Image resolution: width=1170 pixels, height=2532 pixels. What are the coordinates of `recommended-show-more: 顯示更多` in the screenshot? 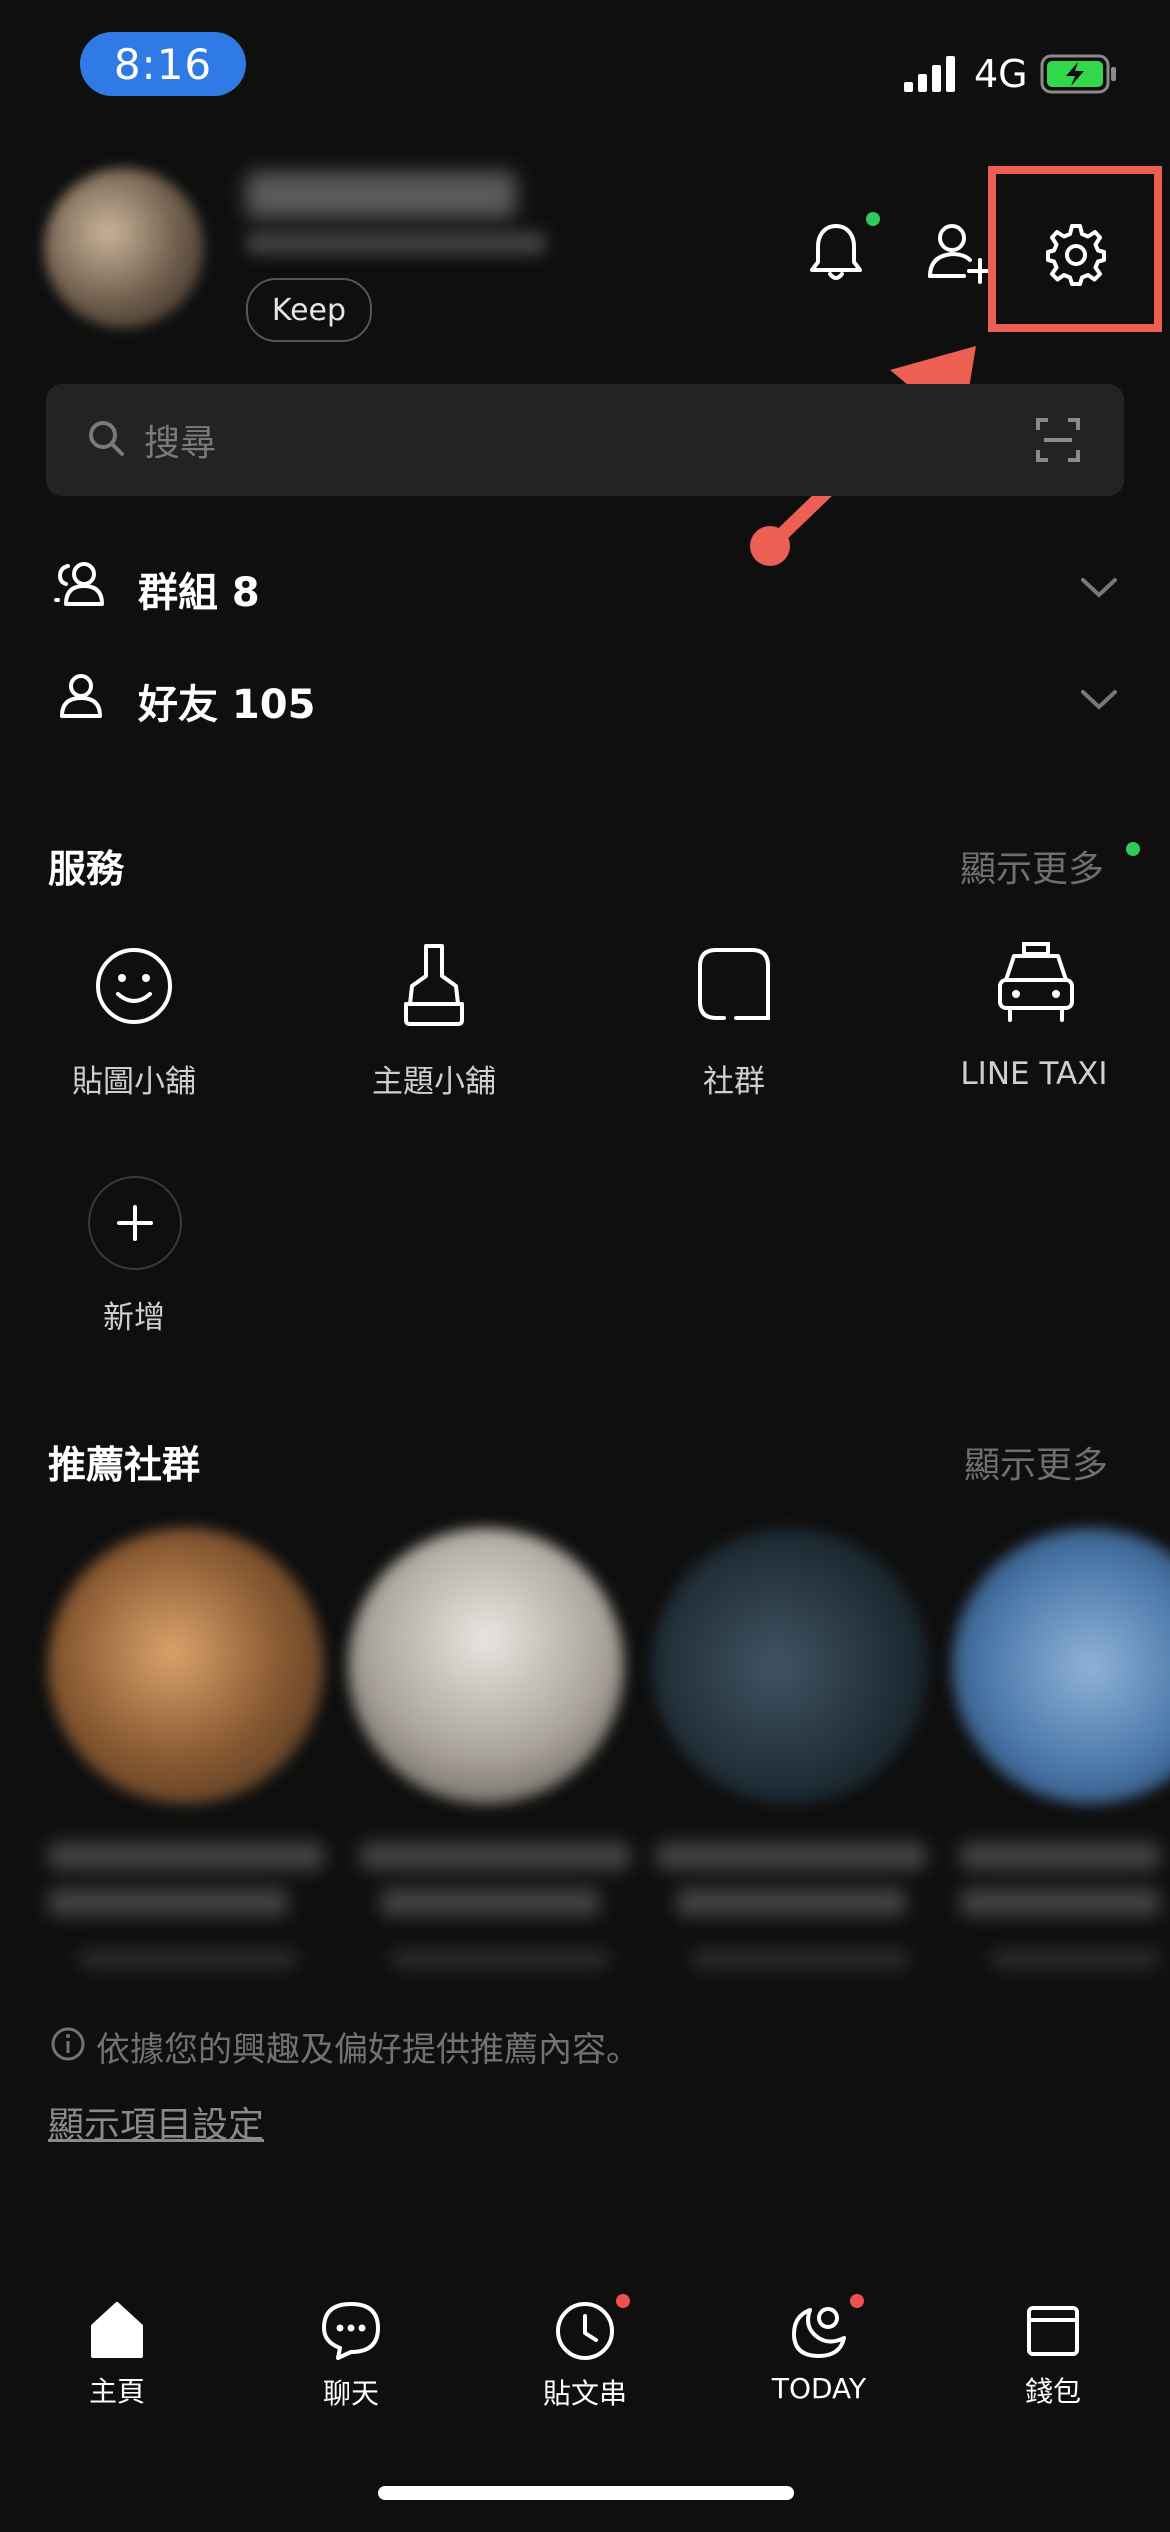 It's located at (1036, 1462).